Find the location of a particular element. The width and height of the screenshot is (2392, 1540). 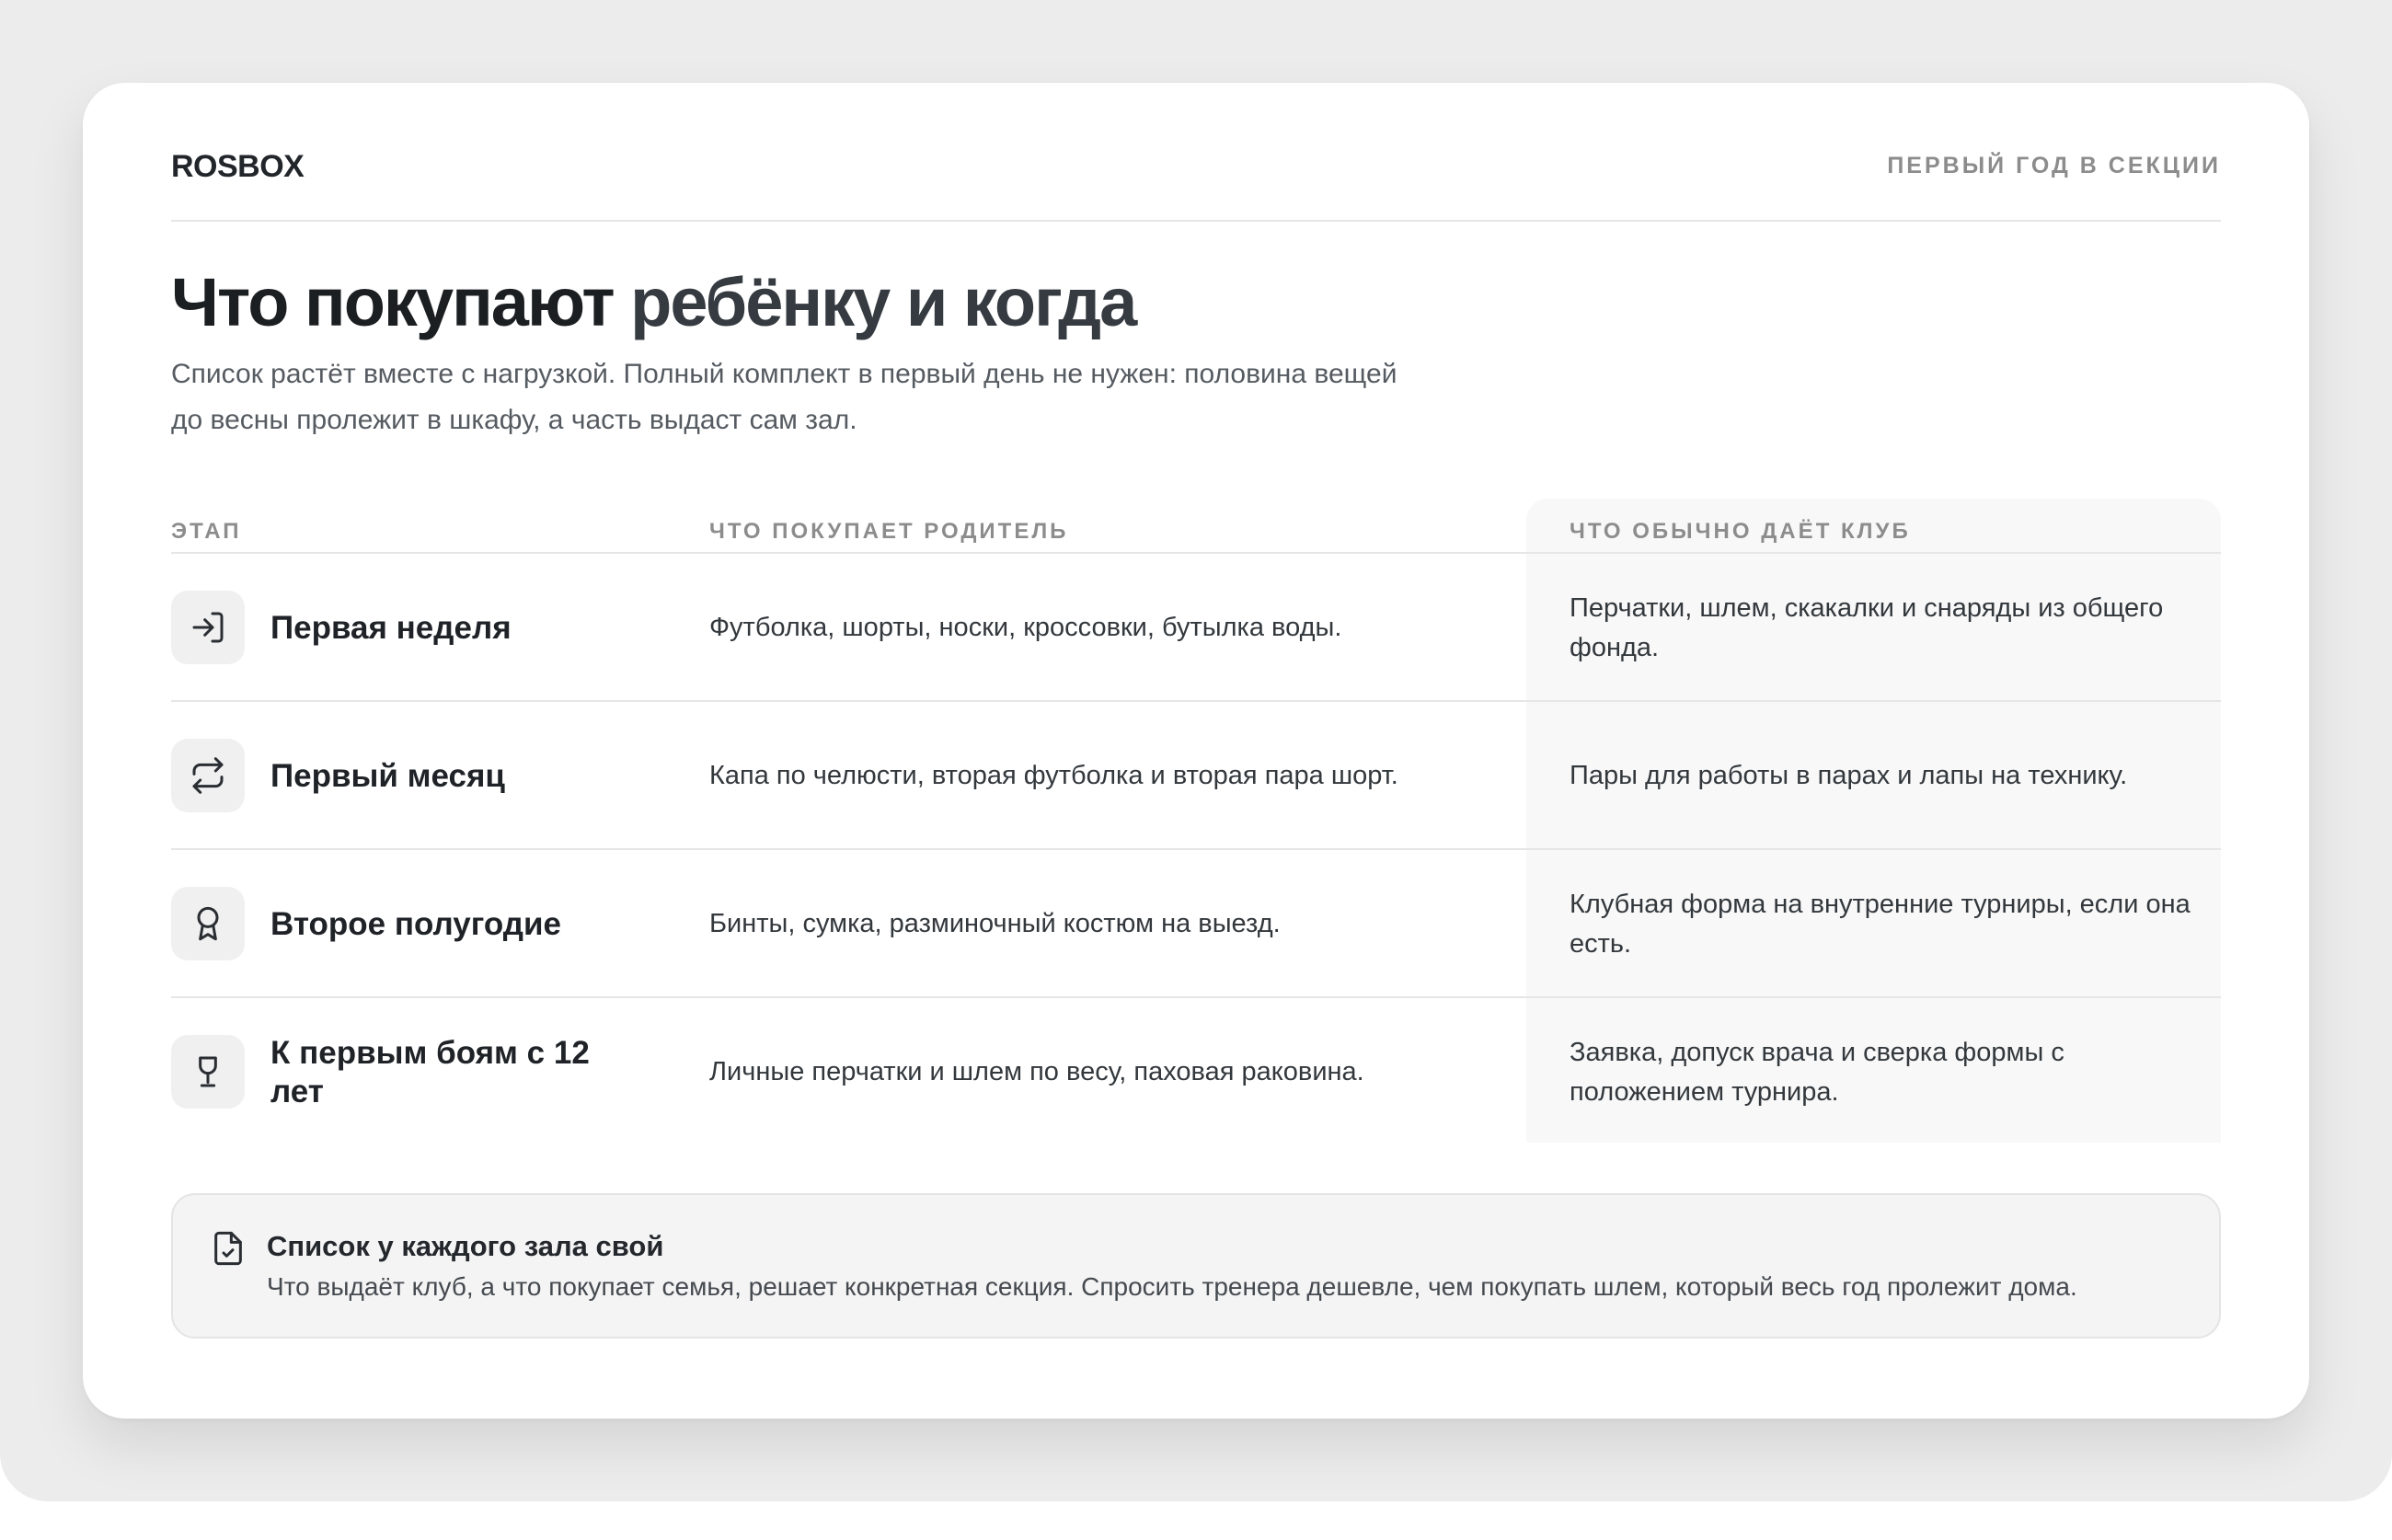

repeat-icon is located at coordinates (208, 775).